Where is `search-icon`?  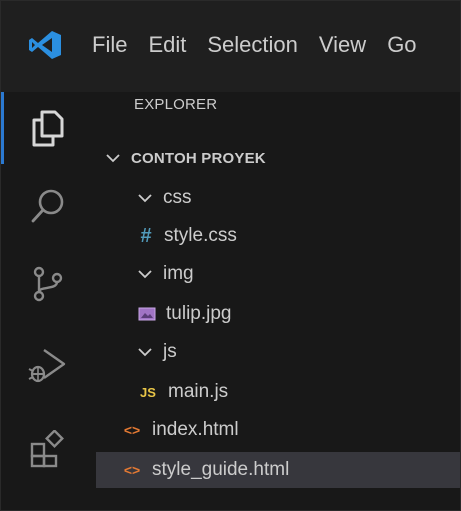
search-icon is located at coordinates (48, 206).